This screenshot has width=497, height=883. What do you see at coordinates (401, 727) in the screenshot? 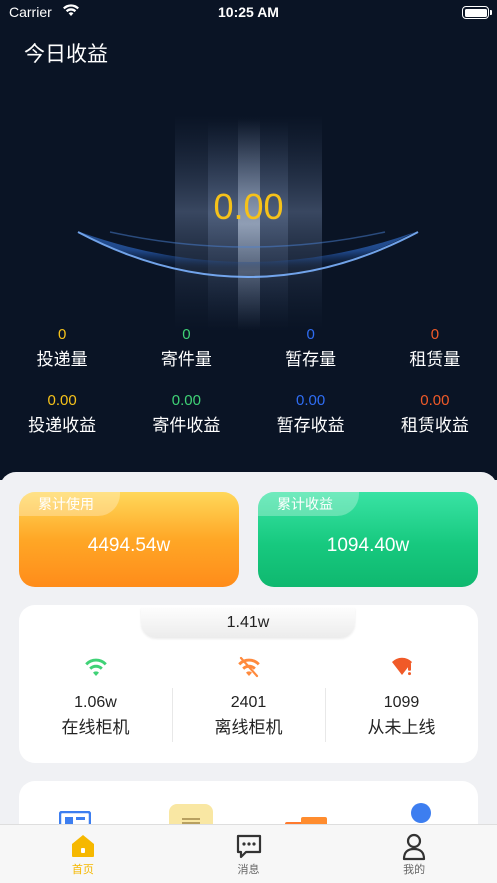
I see `never-online-label: 从未上线` at bounding box center [401, 727].